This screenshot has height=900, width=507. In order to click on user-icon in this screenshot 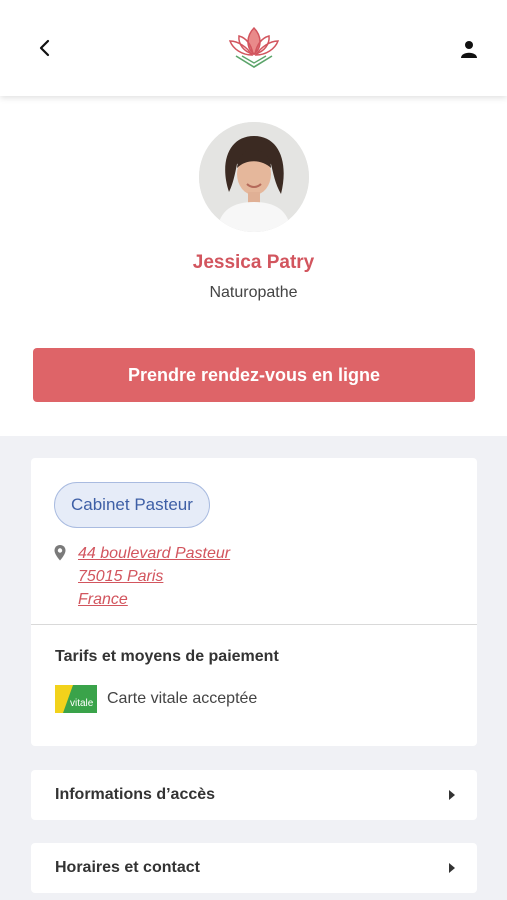, I will do `click(469, 49)`.